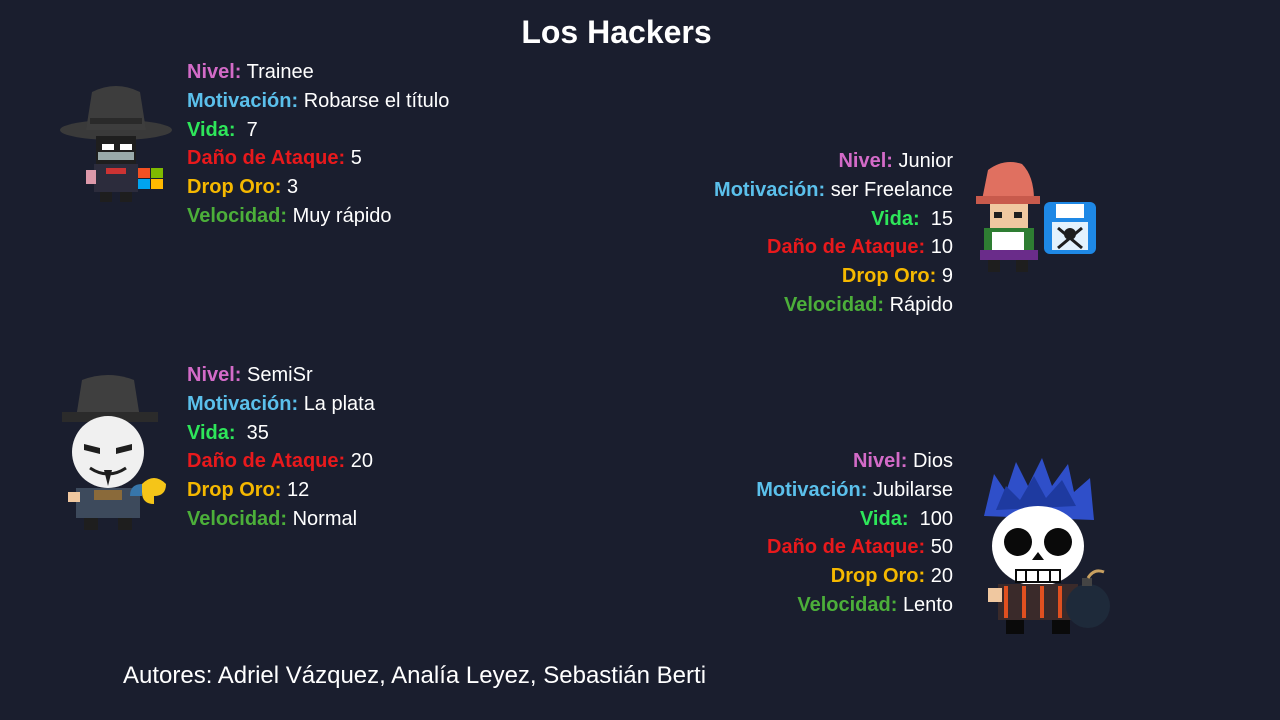 Image resolution: width=1280 pixels, height=720 pixels. Describe the element at coordinates (116, 144) in the screenshot. I see `hacker-trainee-icon` at that location.